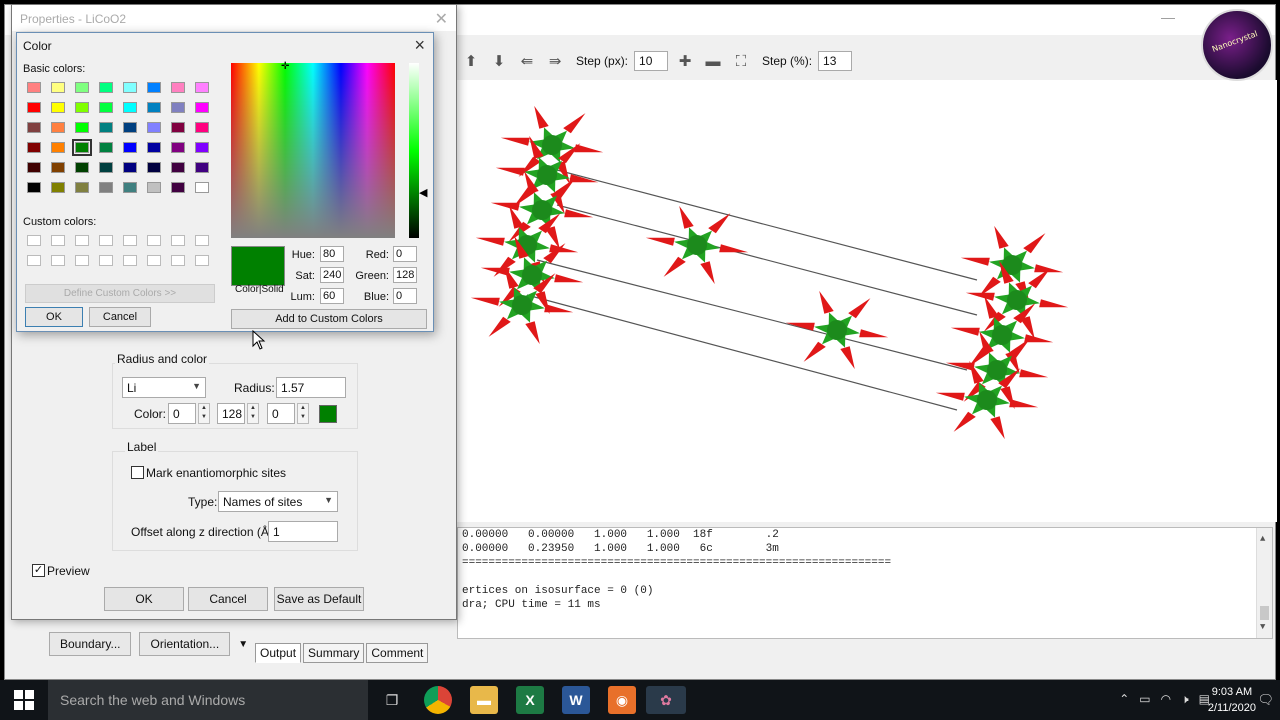  I want to click on taskbar-clock: 9:03 AM 2/11/2020, so click(1232, 700).